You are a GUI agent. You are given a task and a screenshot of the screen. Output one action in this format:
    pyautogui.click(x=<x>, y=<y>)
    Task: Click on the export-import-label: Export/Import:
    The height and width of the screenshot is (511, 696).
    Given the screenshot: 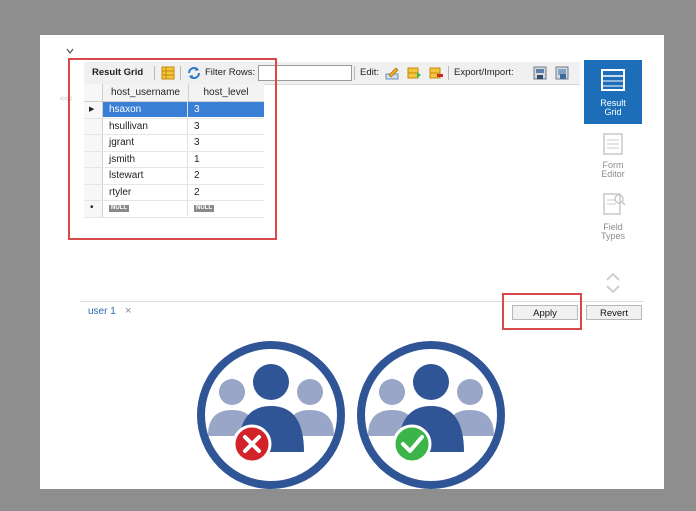 What is the action you would take?
    pyautogui.click(x=484, y=72)
    